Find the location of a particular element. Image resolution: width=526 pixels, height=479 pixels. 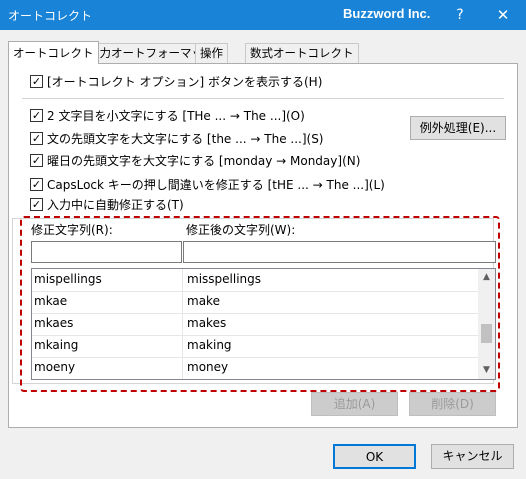

replace-input is located at coordinates (106, 252).